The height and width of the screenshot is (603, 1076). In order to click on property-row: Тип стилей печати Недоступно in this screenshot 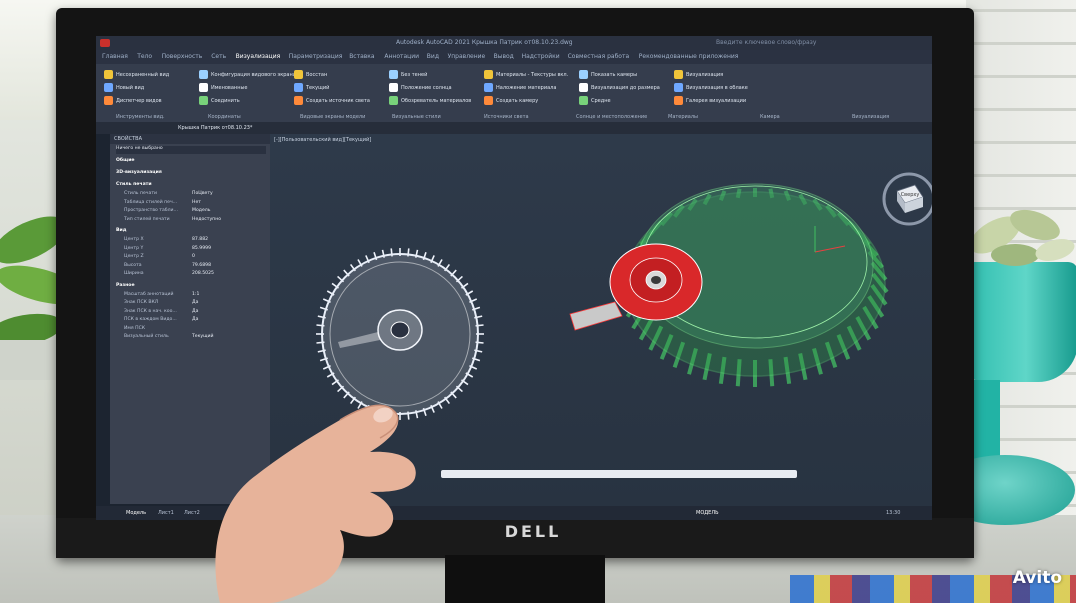, I will do `click(199, 221)`.